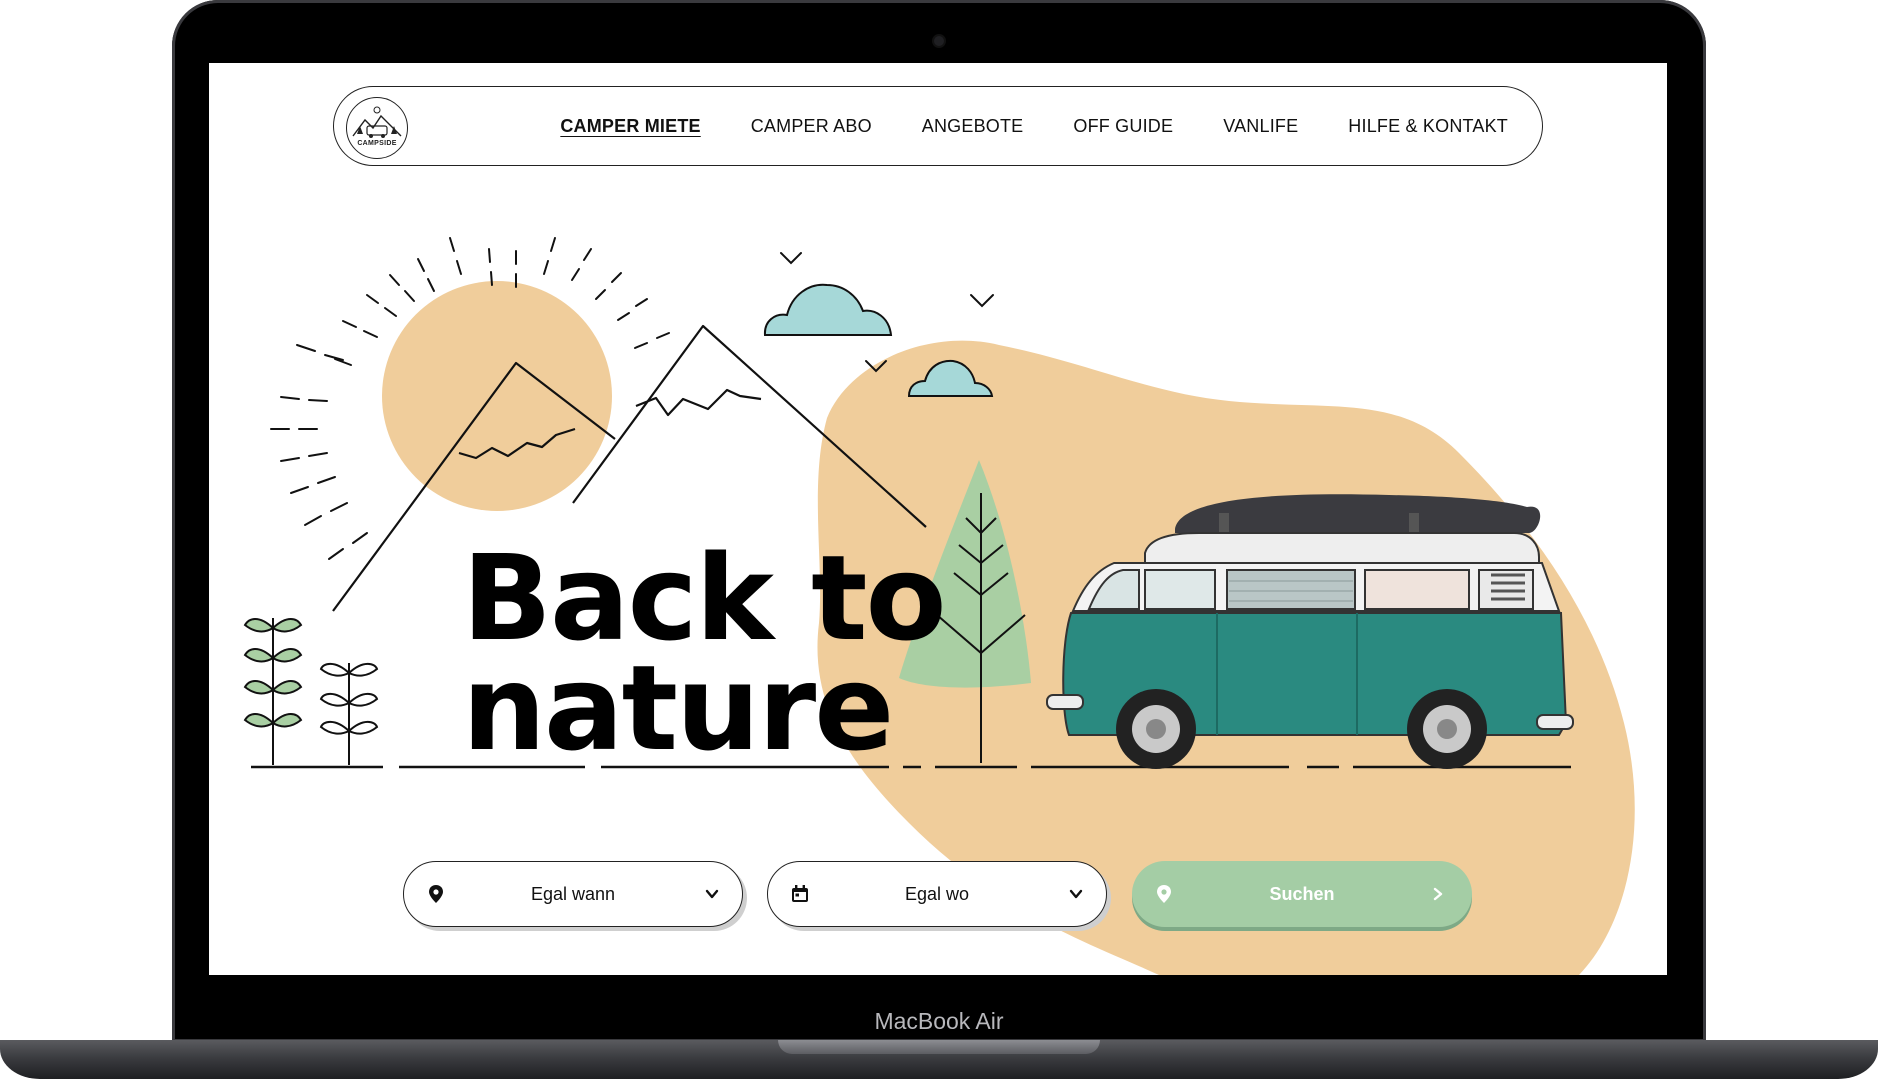 This screenshot has width=1878, height=1079. What do you see at coordinates (678, 708) in the screenshot?
I see `headline-line-2: nature` at bounding box center [678, 708].